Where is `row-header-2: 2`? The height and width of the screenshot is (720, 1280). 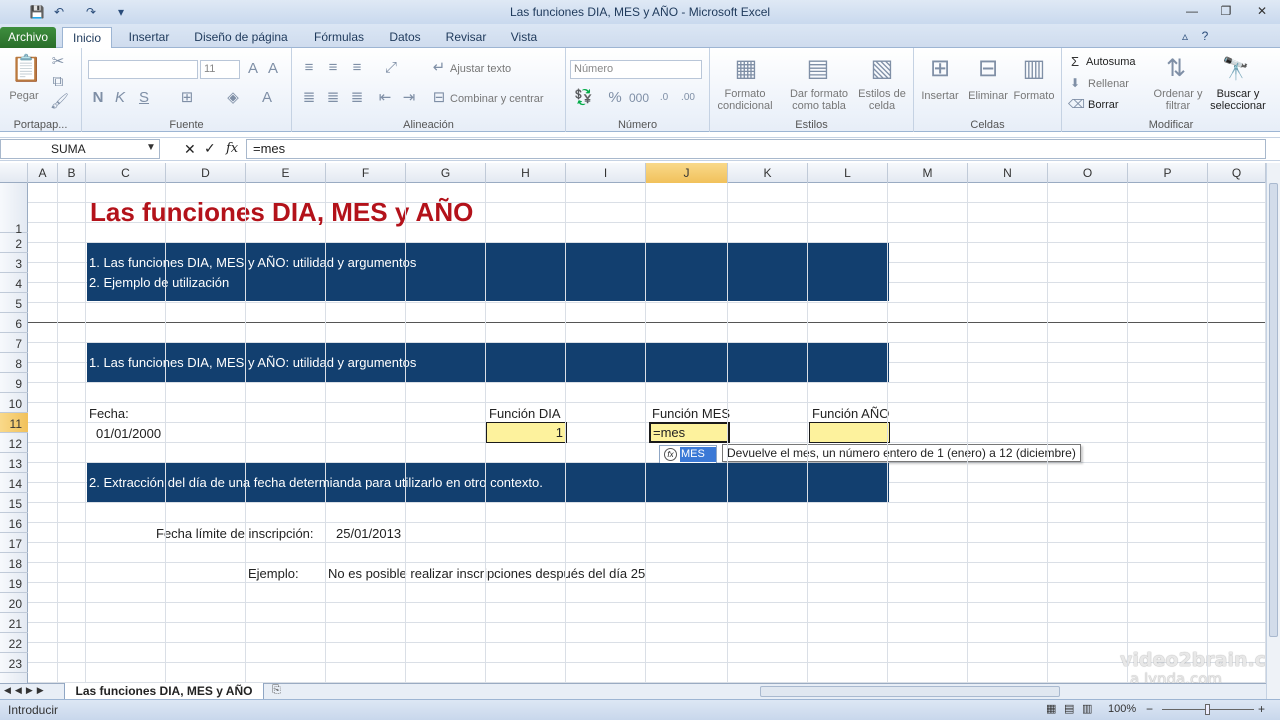
row-header-2: 2 is located at coordinates (14, 243).